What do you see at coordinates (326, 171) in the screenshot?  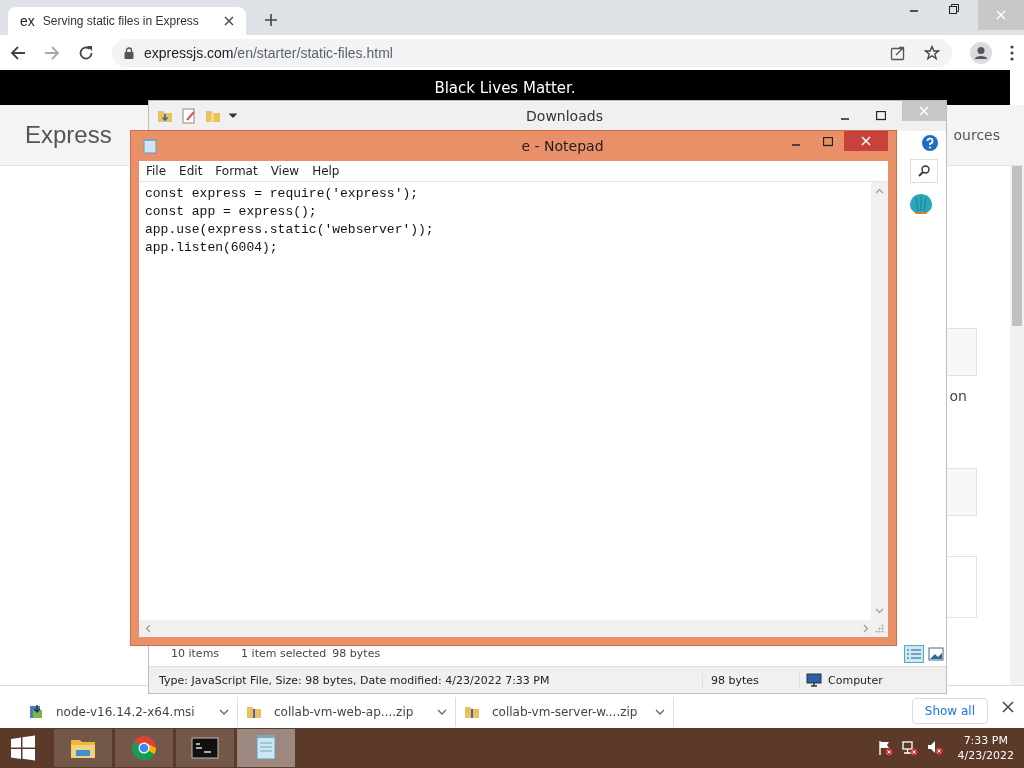 I see `menu-item: Help` at bounding box center [326, 171].